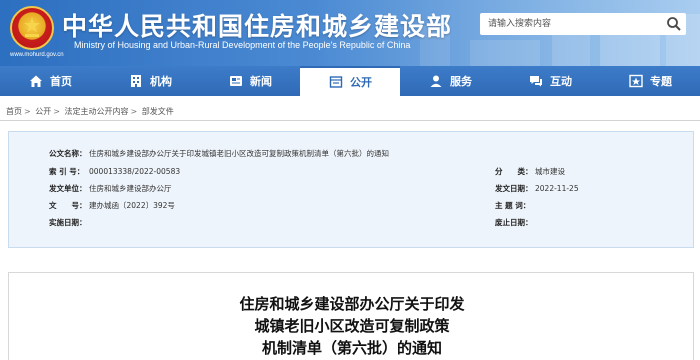 The image size is (700, 360). I want to click on info-label: 发文单位：, so click(68, 188).